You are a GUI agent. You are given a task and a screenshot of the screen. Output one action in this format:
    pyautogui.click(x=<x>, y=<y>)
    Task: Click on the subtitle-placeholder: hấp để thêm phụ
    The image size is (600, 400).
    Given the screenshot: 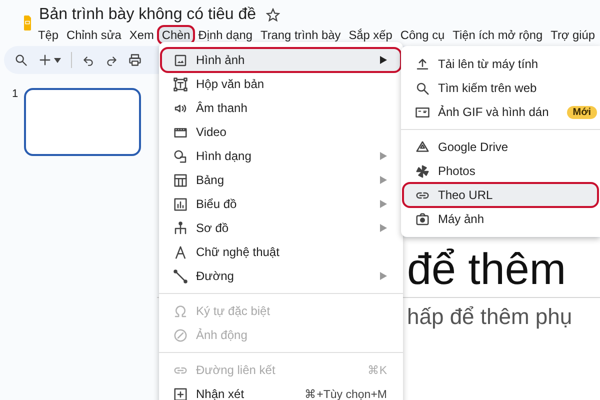 What is the action you would take?
    pyautogui.click(x=503, y=314)
    